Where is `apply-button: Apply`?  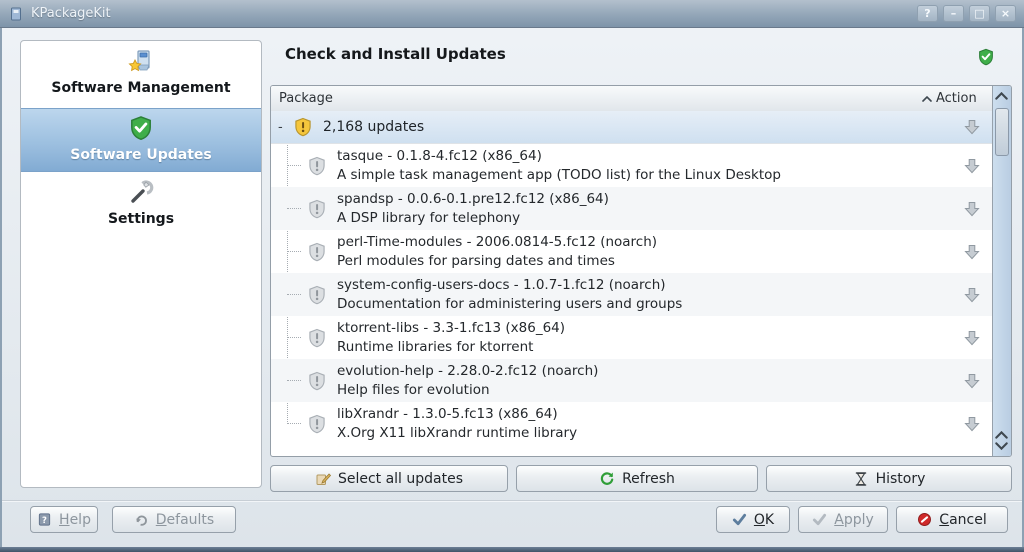 apply-button: Apply is located at coordinates (843, 519).